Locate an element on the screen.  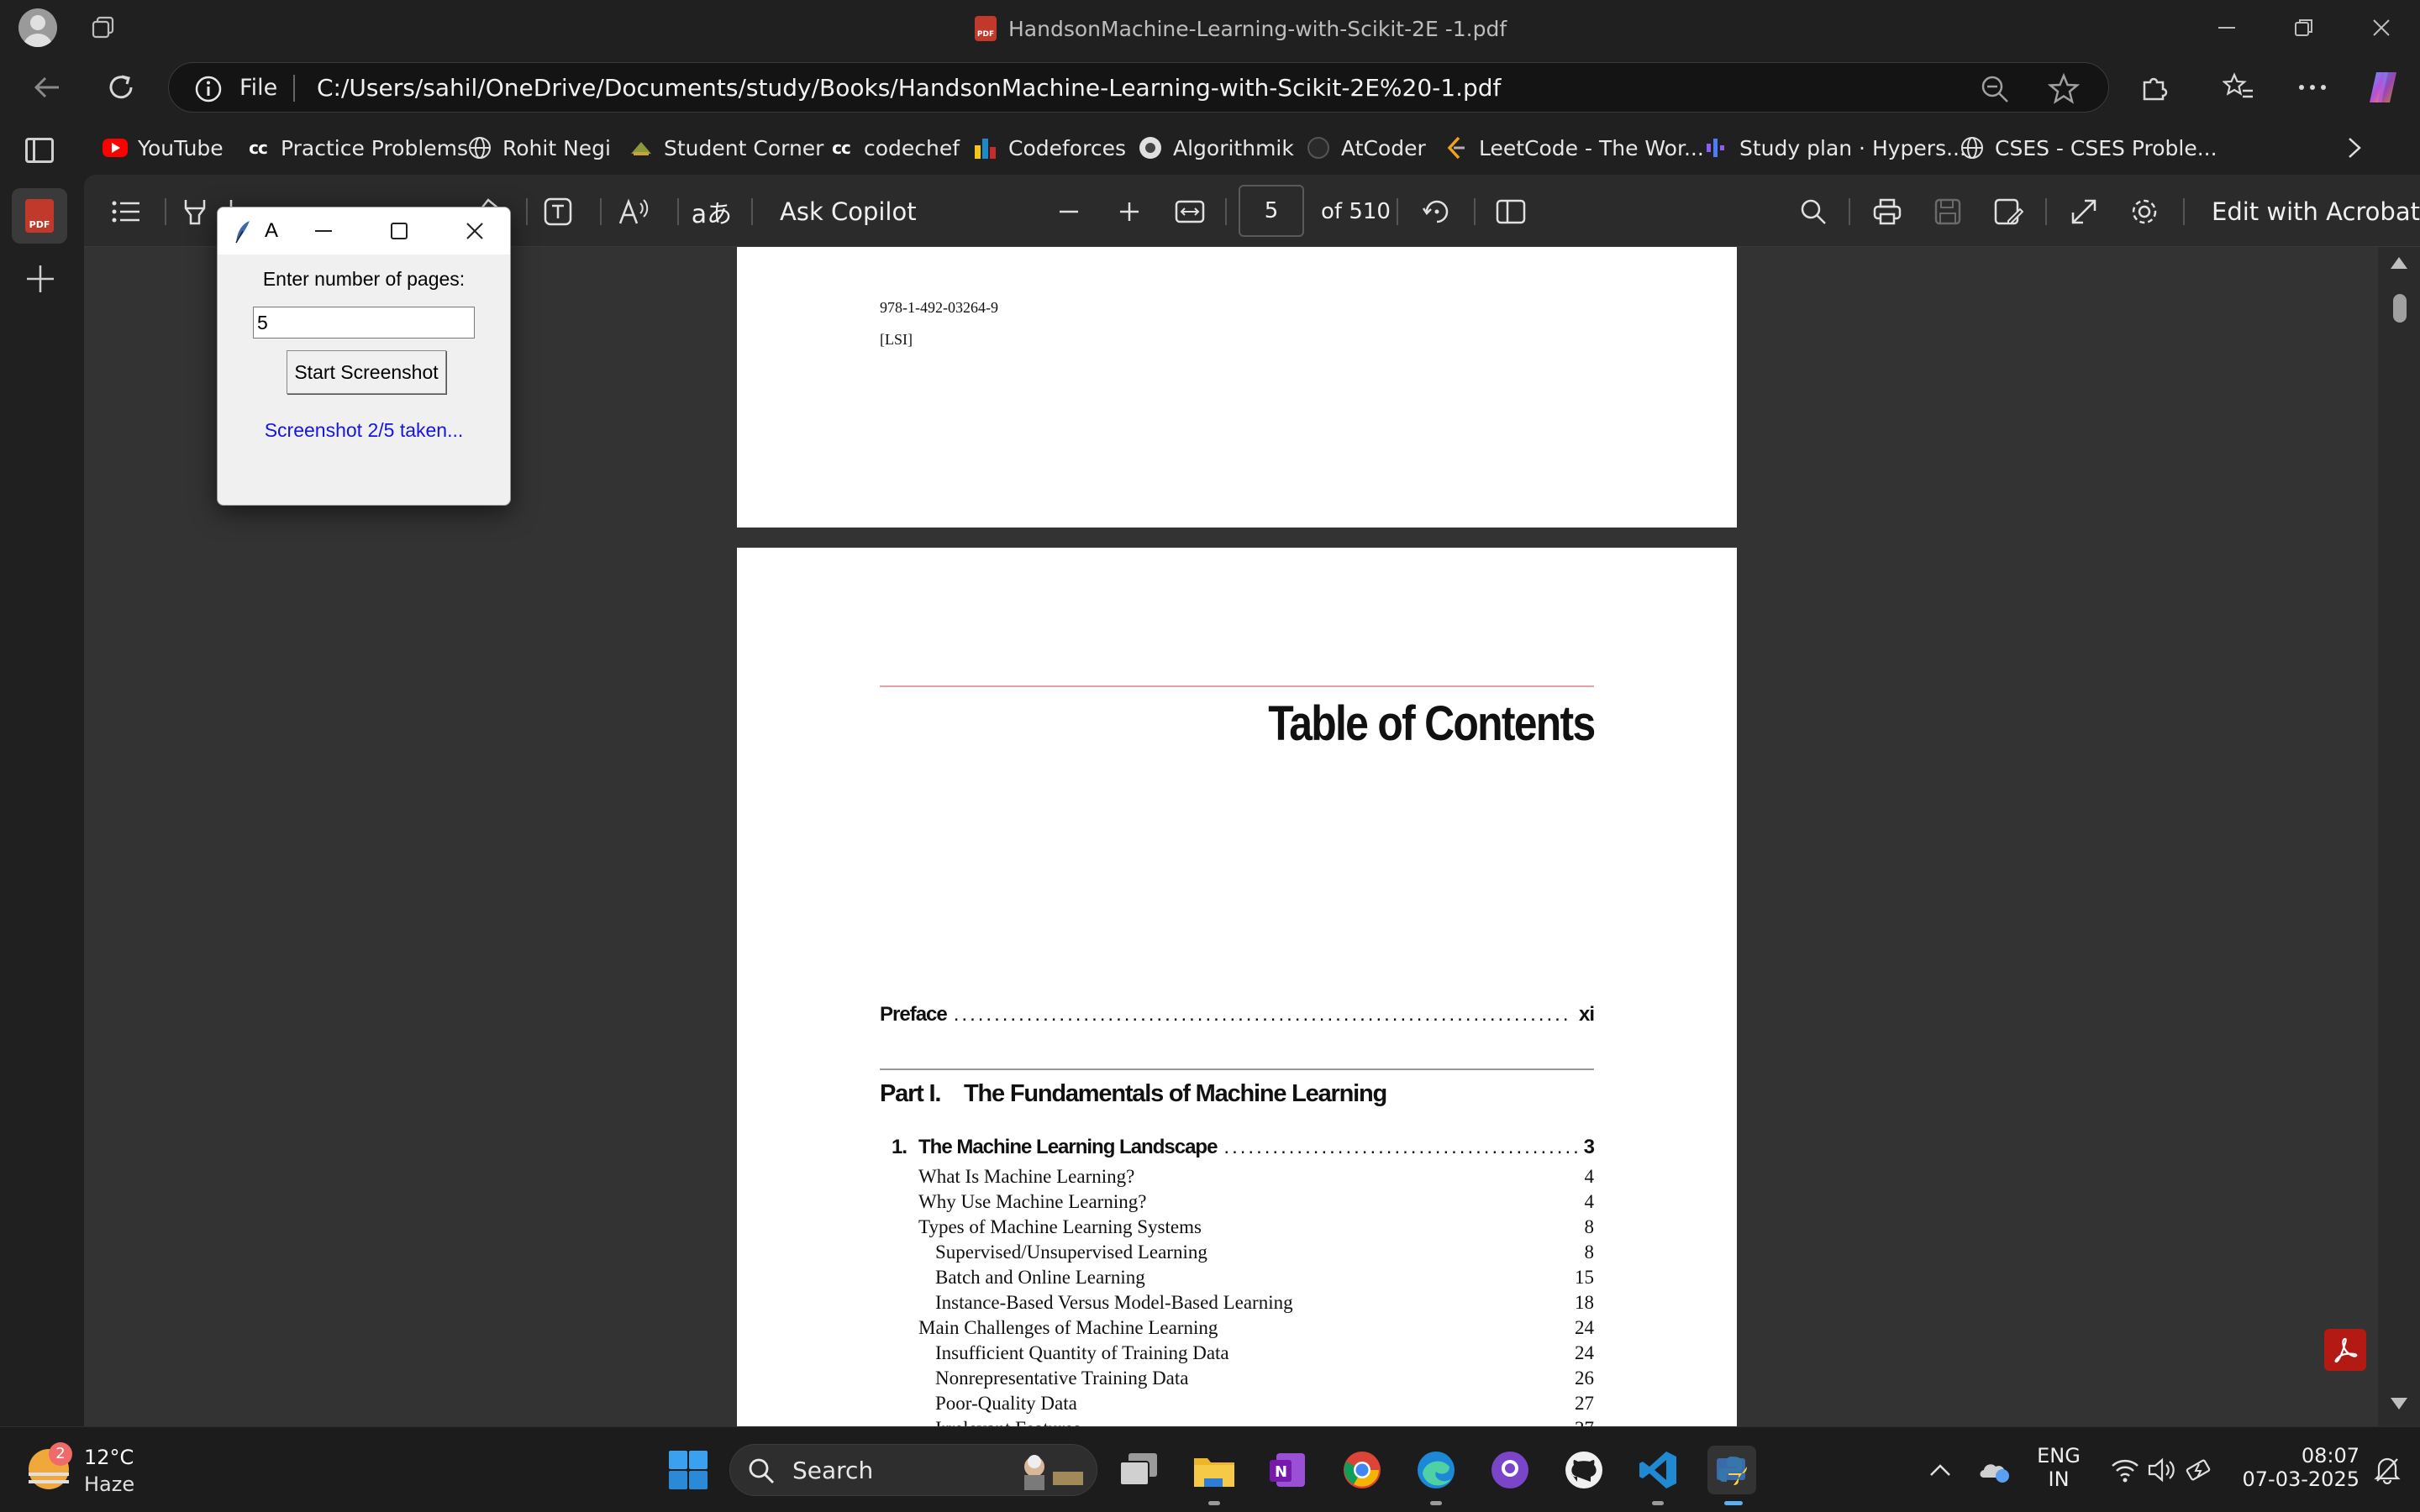
taskbar-search: Search is located at coordinates (913, 1470).